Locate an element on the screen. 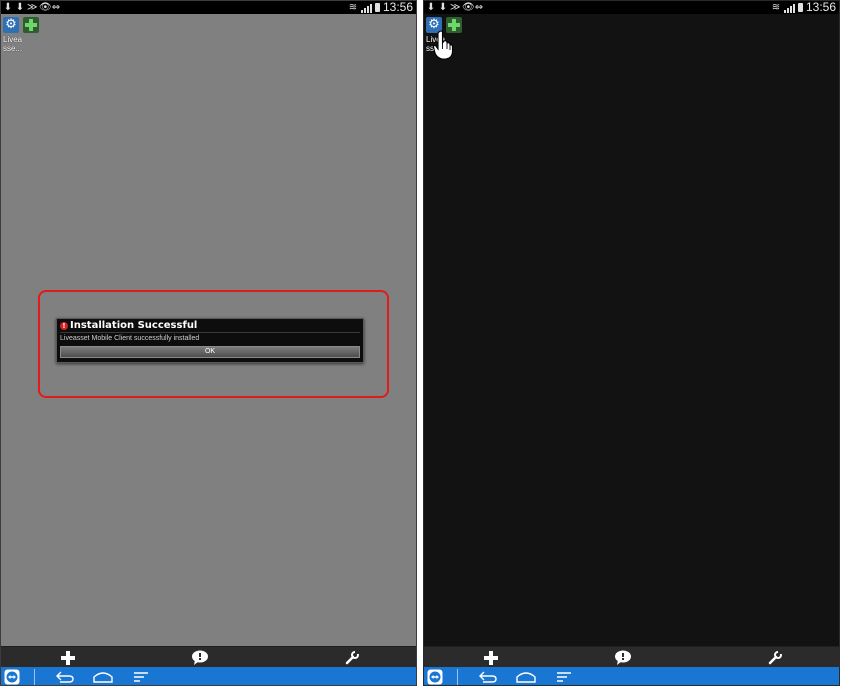 The image size is (844, 686). dialog-divider is located at coordinates (210, 332).